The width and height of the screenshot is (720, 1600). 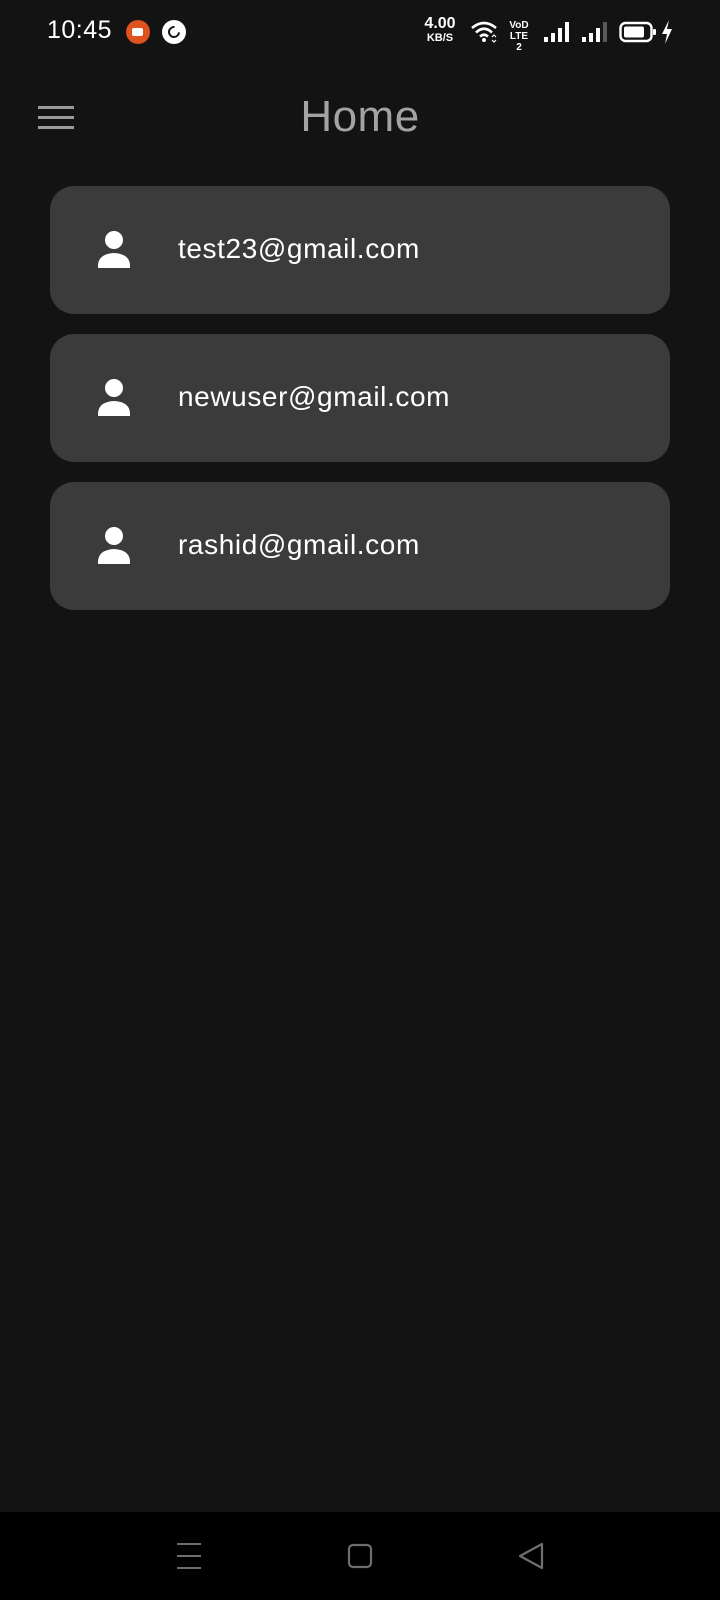 I want to click on shazam-icon, so click(x=174, y=32).